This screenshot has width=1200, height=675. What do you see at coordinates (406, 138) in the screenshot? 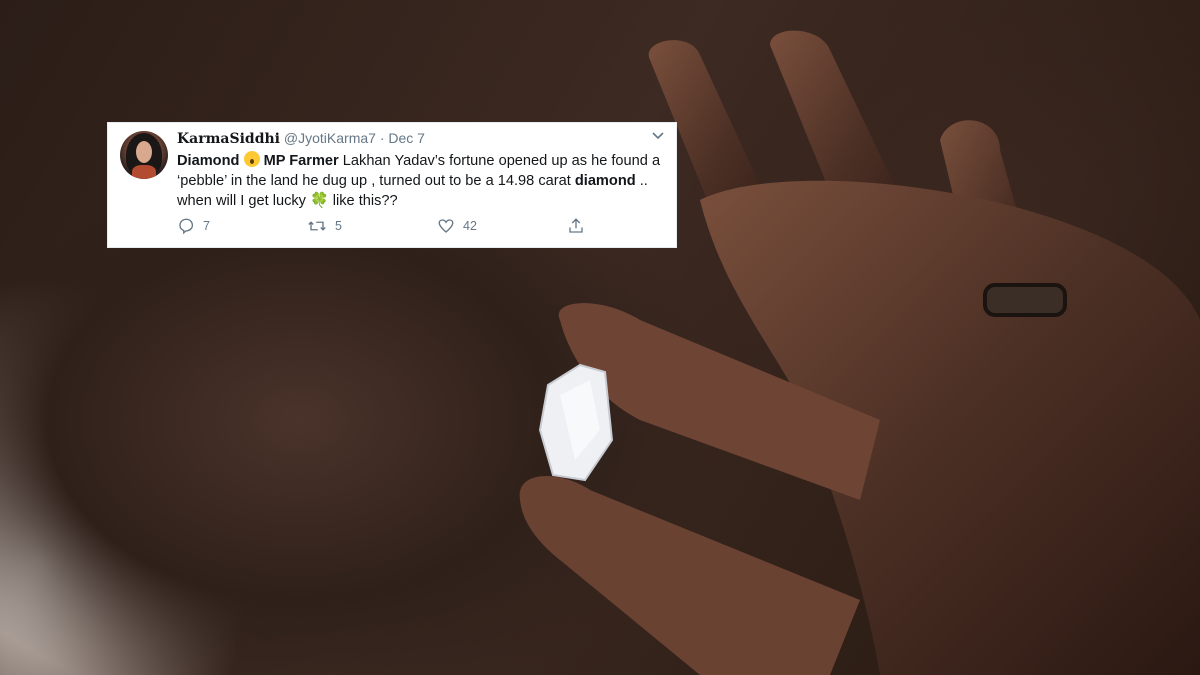
I see `tweet-date: Dec 7` at bounding box center [406, 138].